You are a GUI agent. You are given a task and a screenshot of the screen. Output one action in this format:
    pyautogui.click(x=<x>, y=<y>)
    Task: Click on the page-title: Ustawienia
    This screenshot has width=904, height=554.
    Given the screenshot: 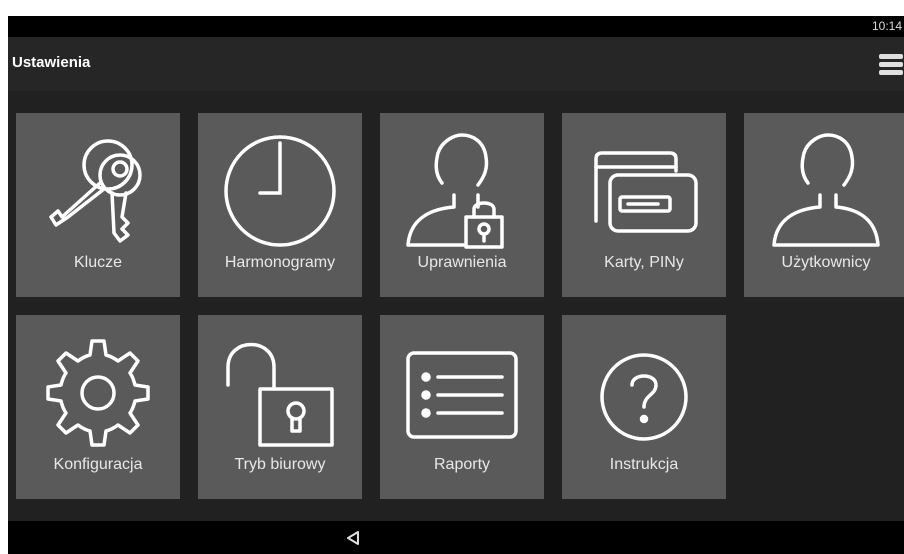 What is the action you would take?
    pyautogui.click(x=51, y=62)
    